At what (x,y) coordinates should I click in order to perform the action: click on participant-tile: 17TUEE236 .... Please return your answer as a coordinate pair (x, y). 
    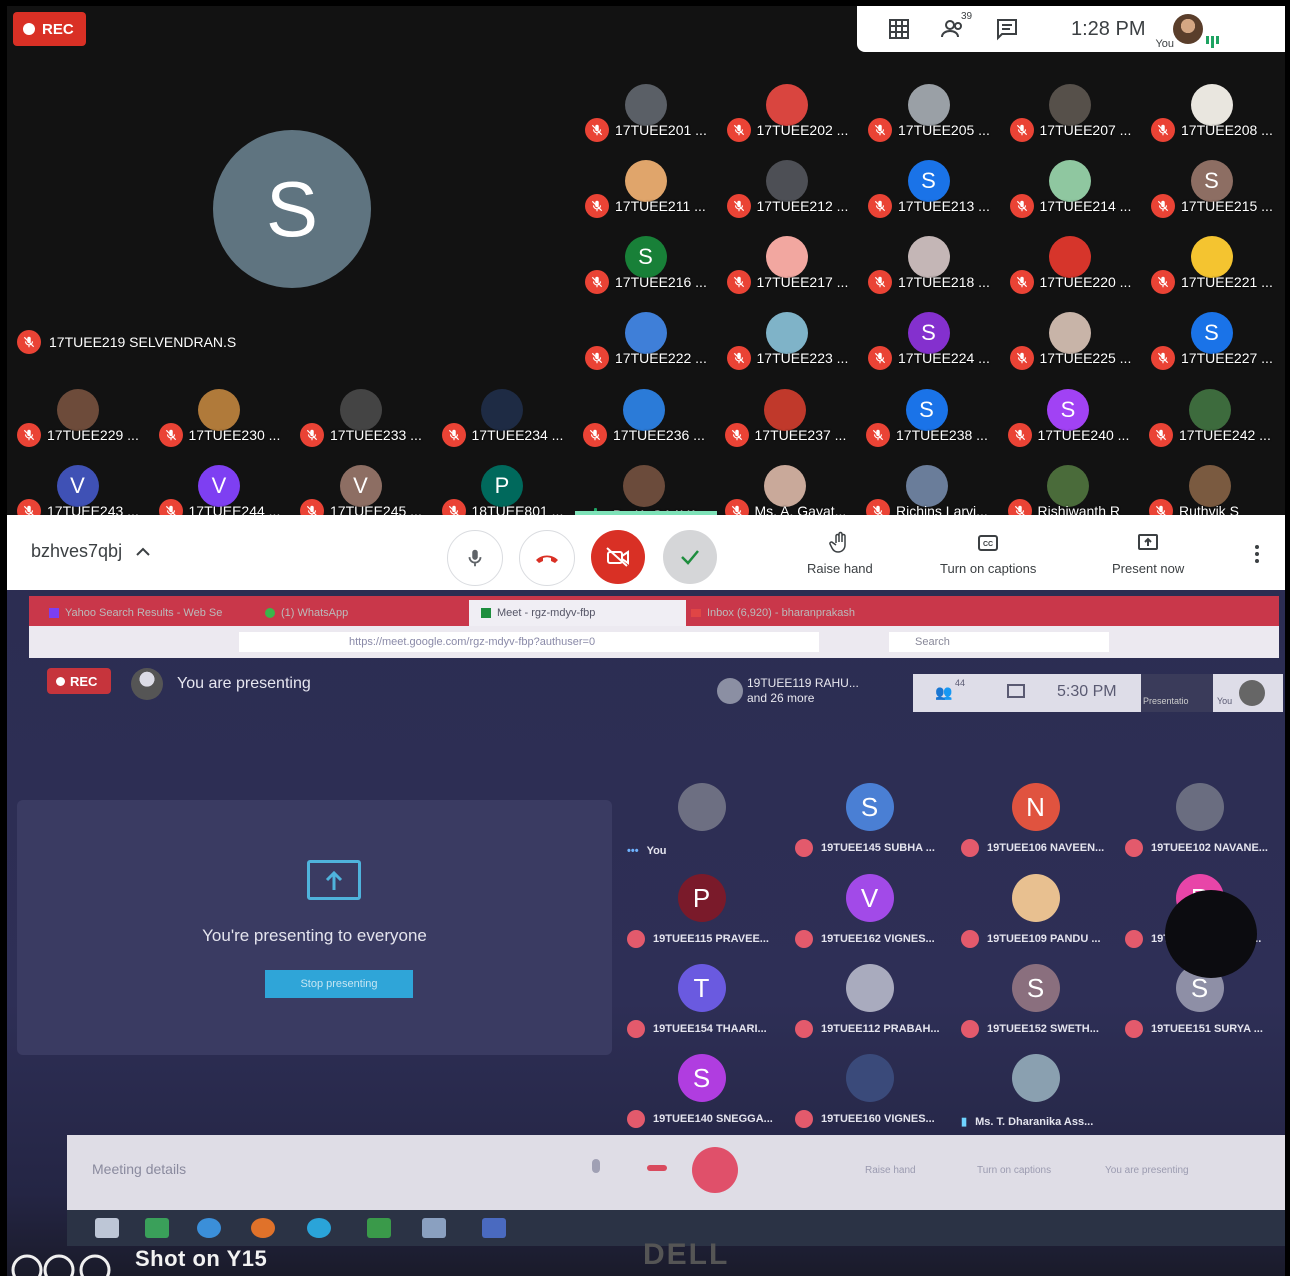
    Looking at the image, I should click on (643, 415).